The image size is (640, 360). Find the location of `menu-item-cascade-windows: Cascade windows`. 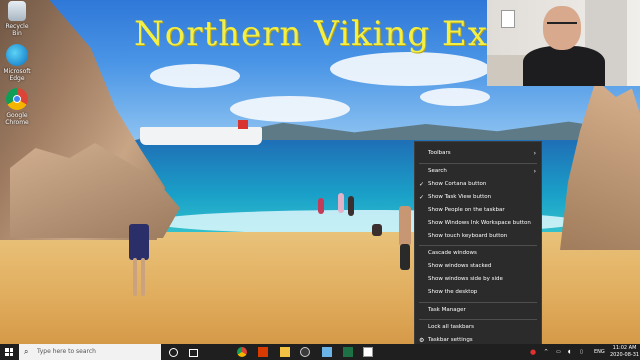

menu-item-cascade-windows: Cascade windows is located at coordinates (478, 253).